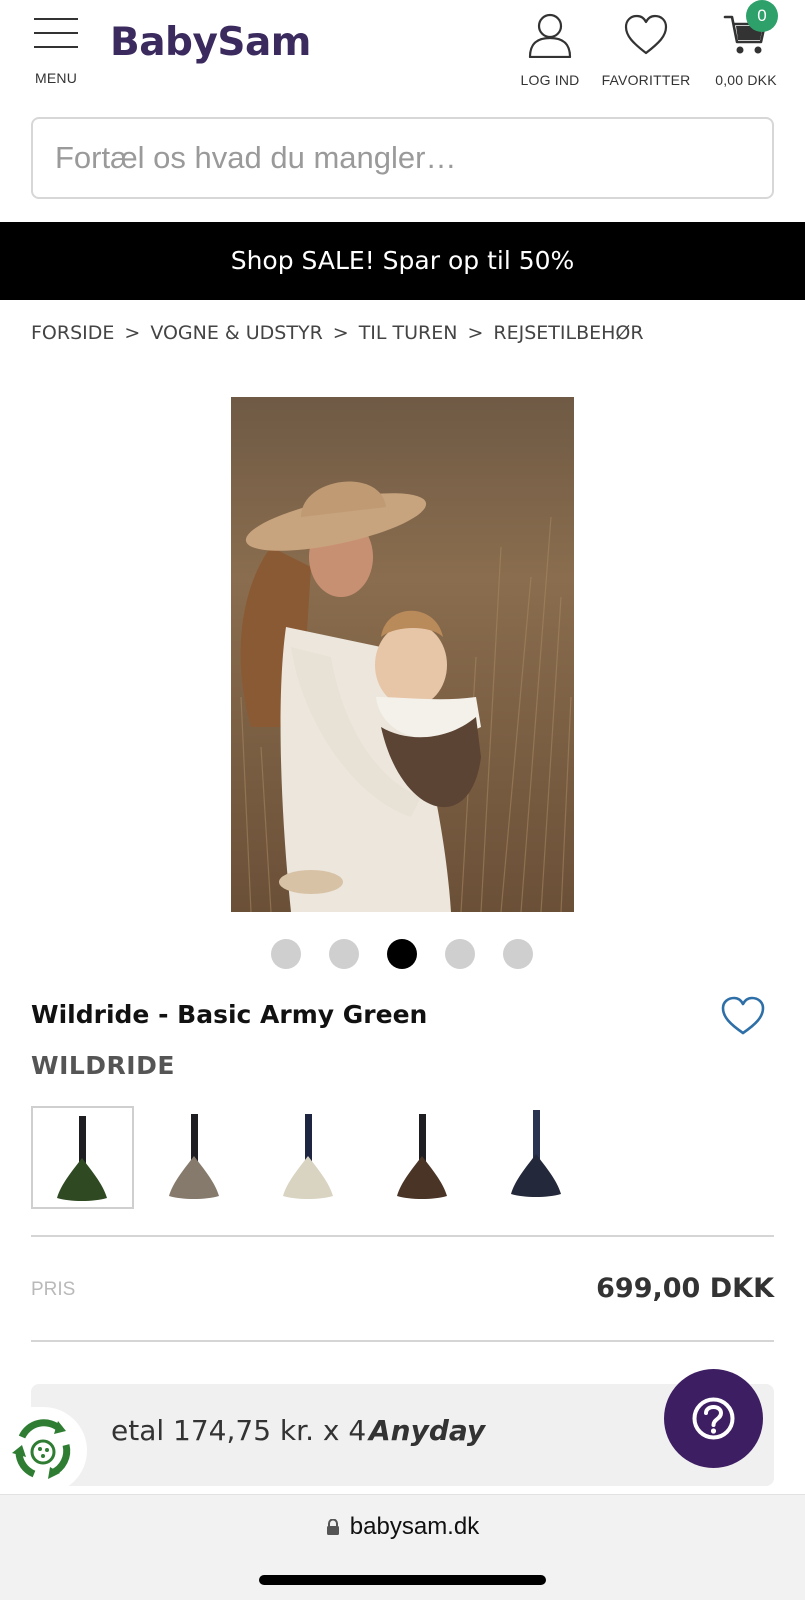  Describe the element at coordinates (53, 1289) in the screenshot. I see `price-label: PRIS` at that location.